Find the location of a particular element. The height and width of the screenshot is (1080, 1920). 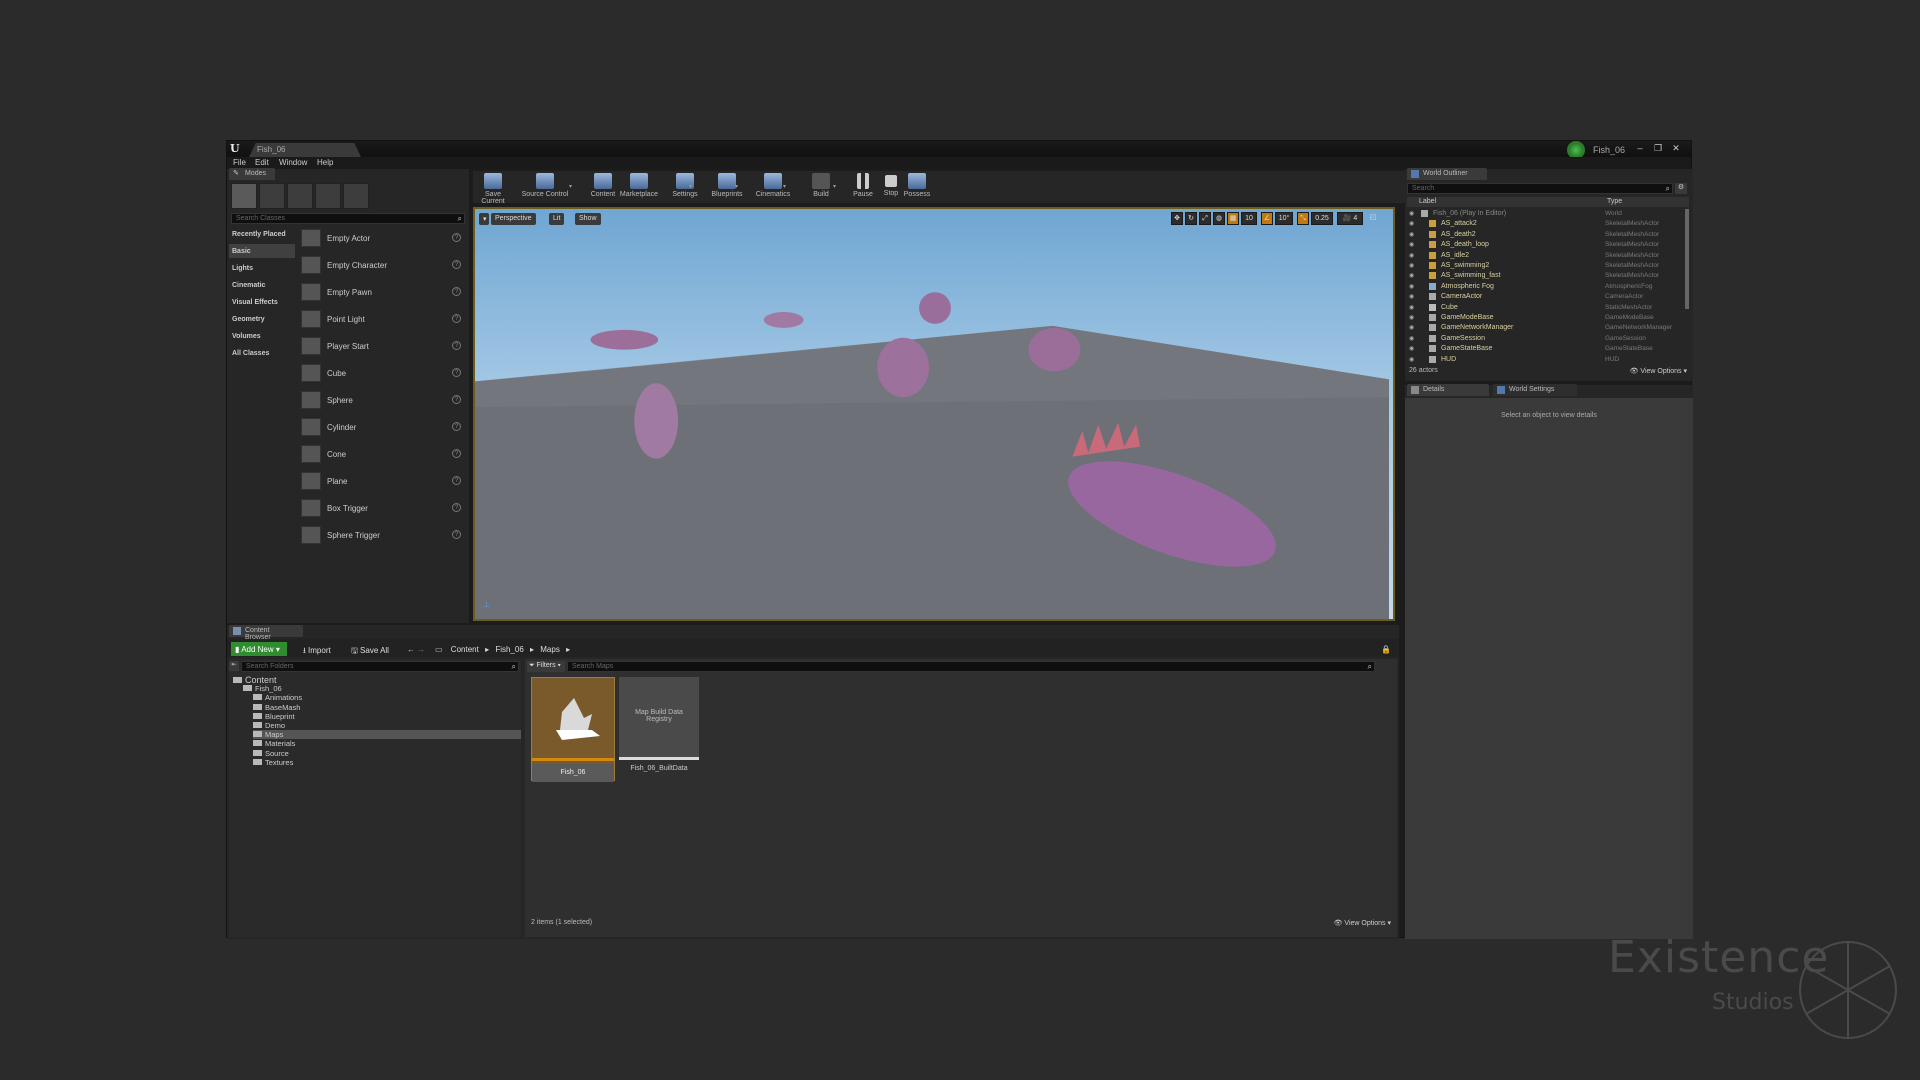

add-new-button: ▮ Add New ▾ is located at coordinates (259, 649).